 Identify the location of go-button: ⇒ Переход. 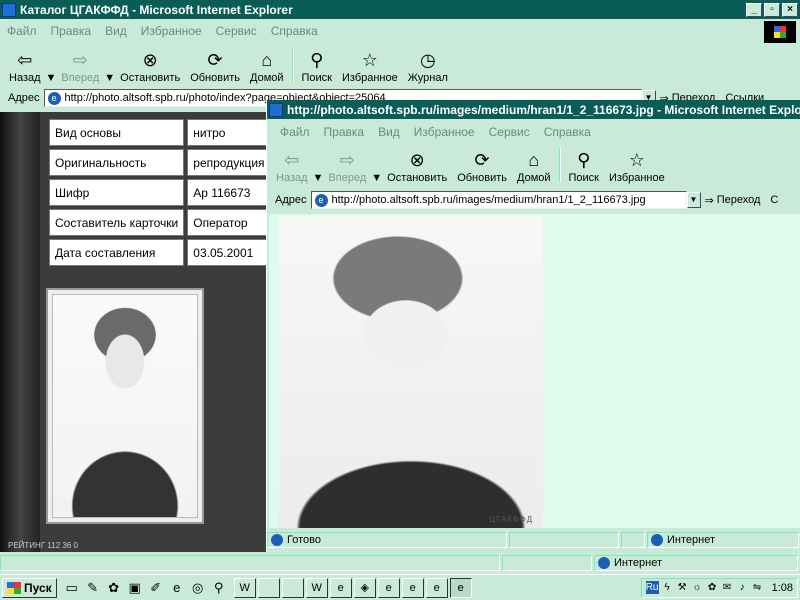
(733, 200).